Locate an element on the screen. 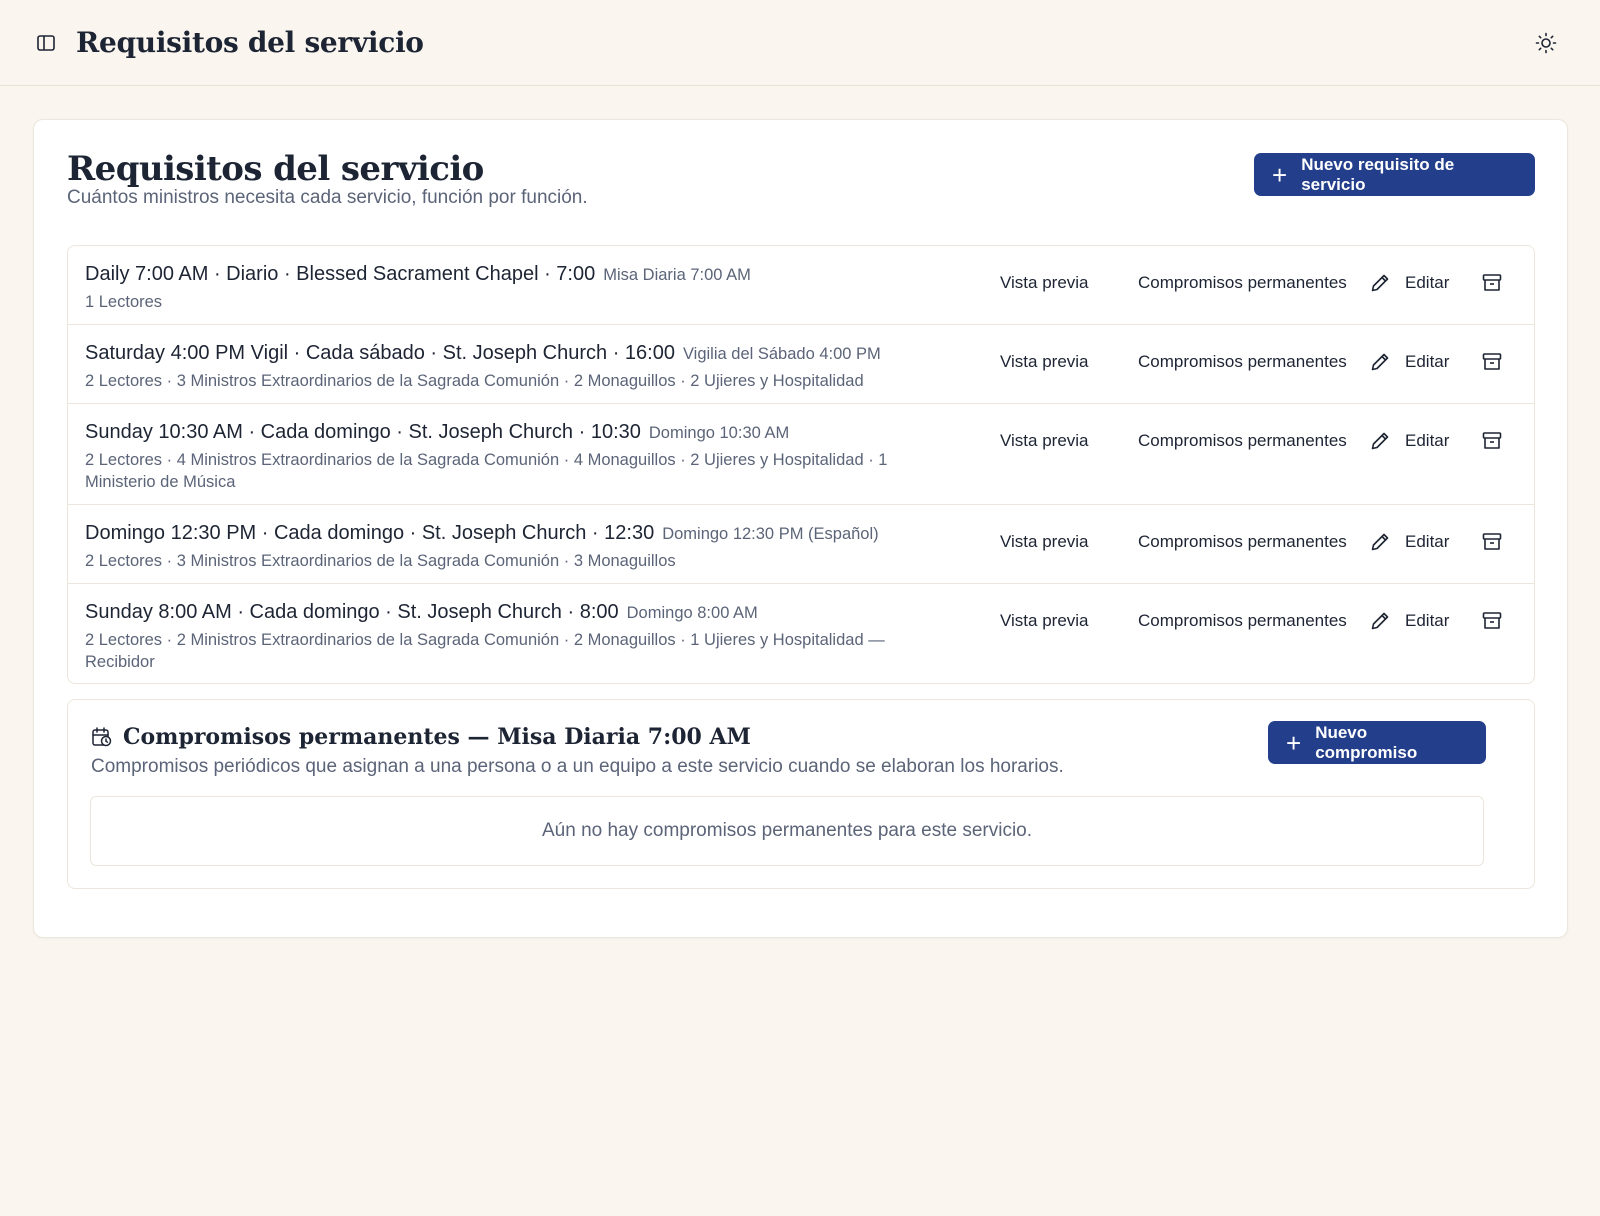 This screenshot has width=1600, height=1216. service-alias: Domingo 8:00 AM is located at coordinates (692, 613).